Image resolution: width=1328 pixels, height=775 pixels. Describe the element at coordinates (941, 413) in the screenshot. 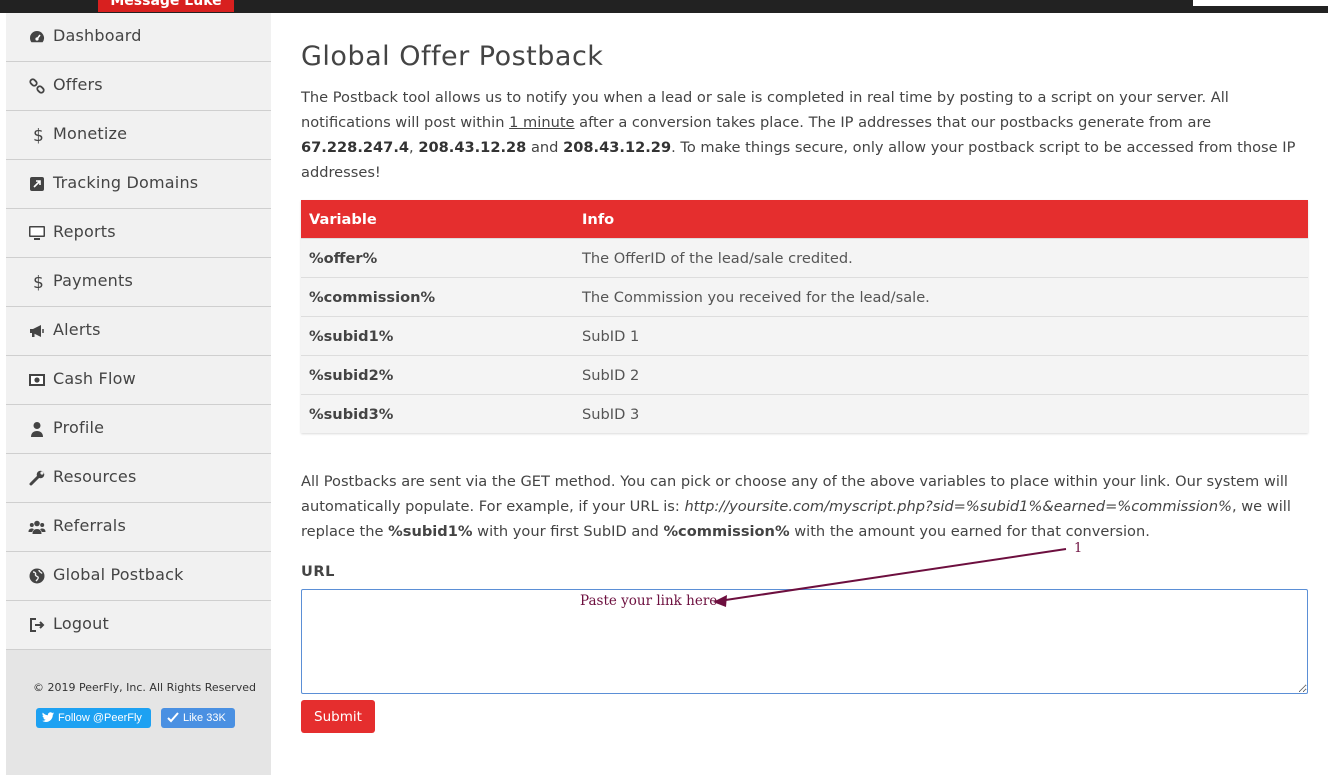

I see `info-cell: SubID 3` at that location.